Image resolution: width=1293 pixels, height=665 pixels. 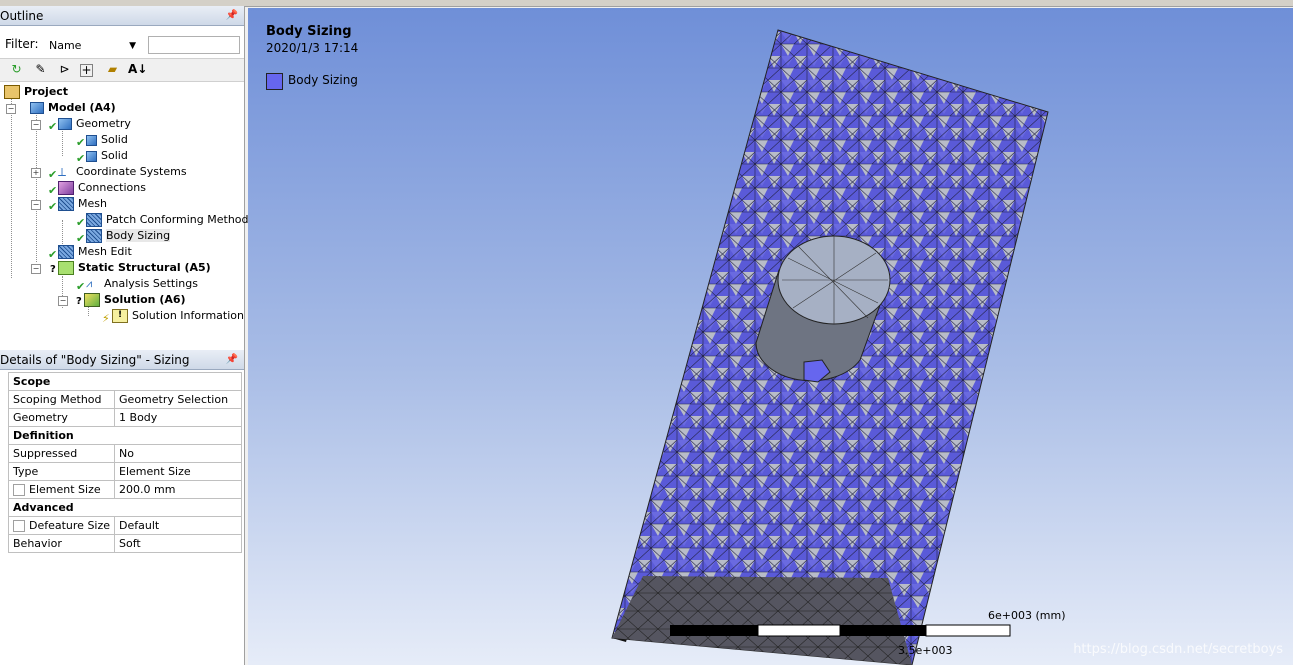 What do you see at coordinates (925, 650) in the screenshot?
I see `scale-label-mid: 3.5e+003` at bounding box center [925, 650].